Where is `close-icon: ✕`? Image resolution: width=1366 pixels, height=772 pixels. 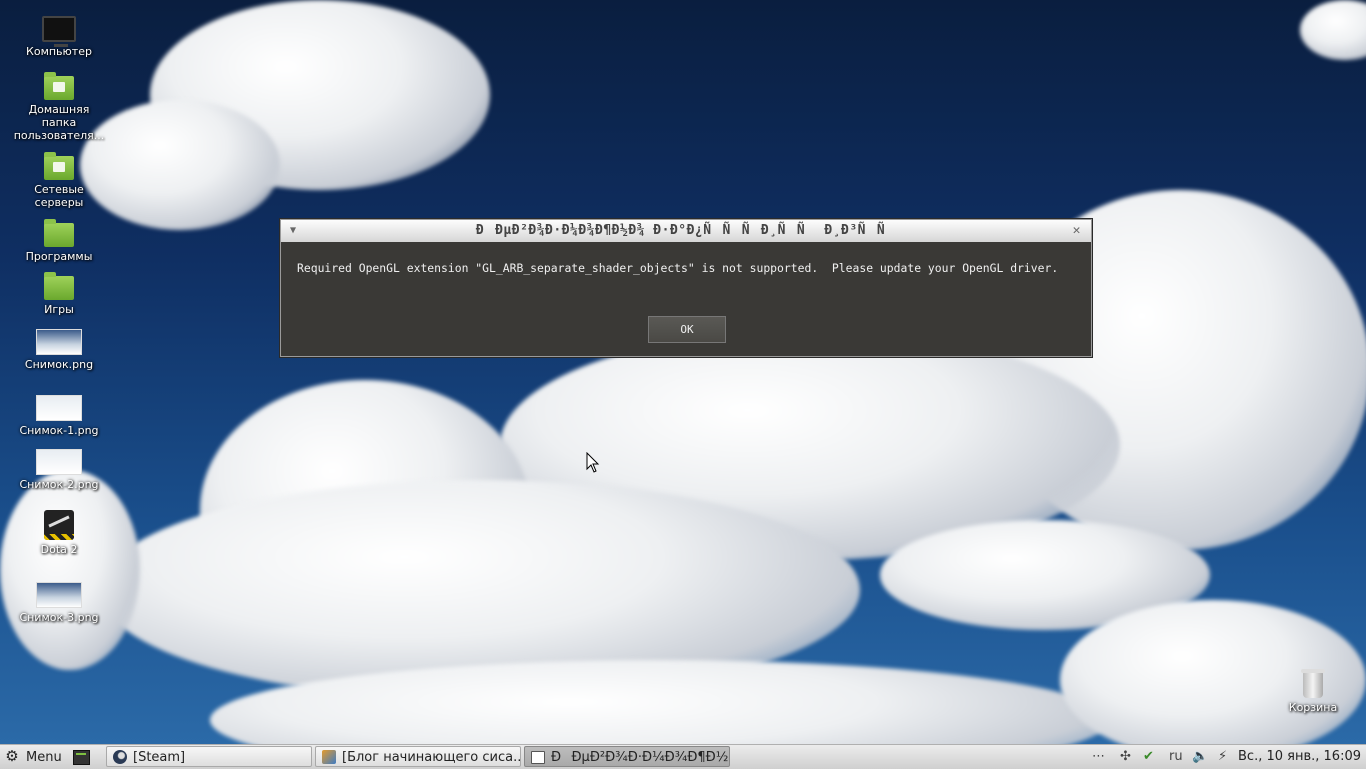 close-icon: ✕ is located at coordinates (1077, 231).